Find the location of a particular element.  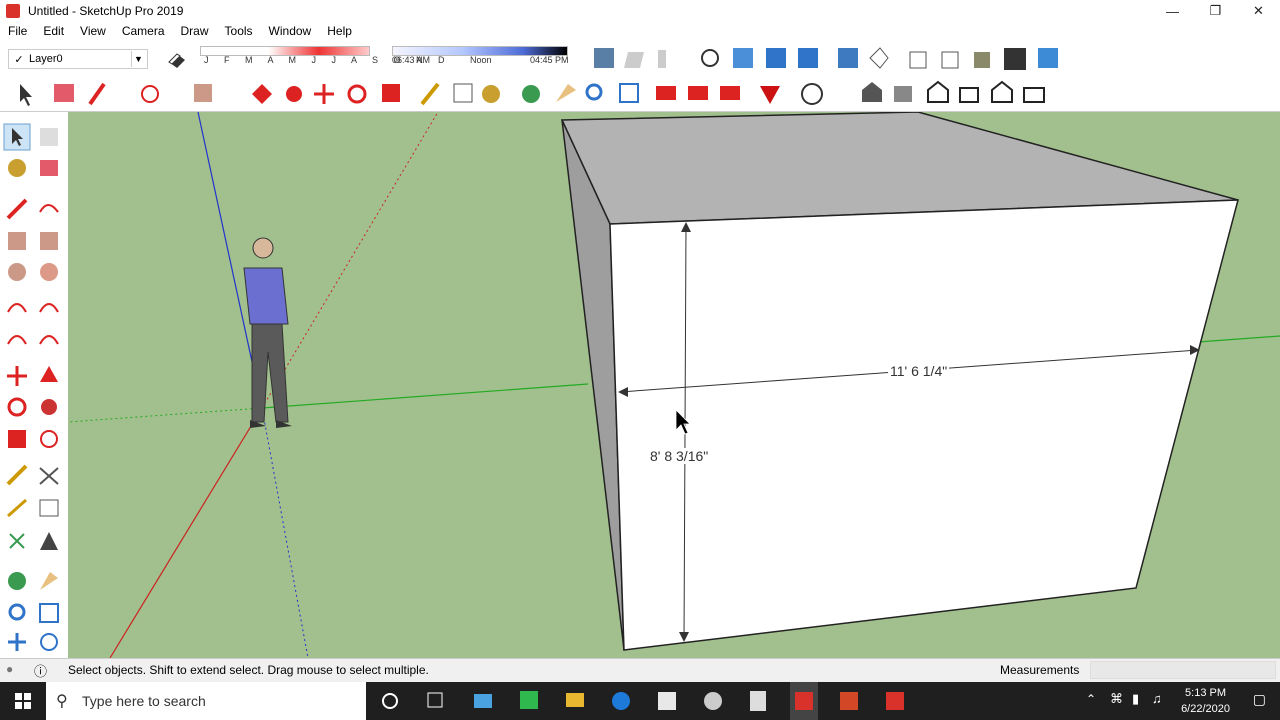

building-icon is located at coordinates (903, 94).